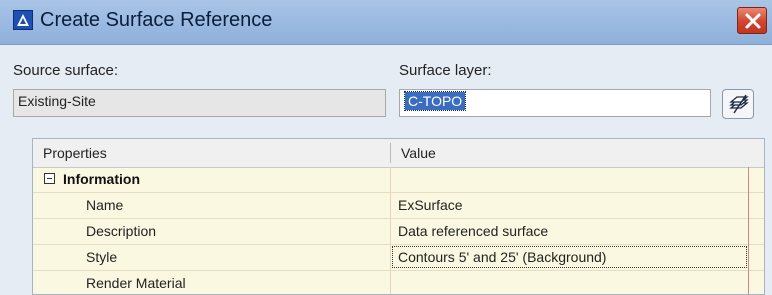 The width and height of the screenshot is (772, 295). I want to click on header-value: Value, so click(418, 153).